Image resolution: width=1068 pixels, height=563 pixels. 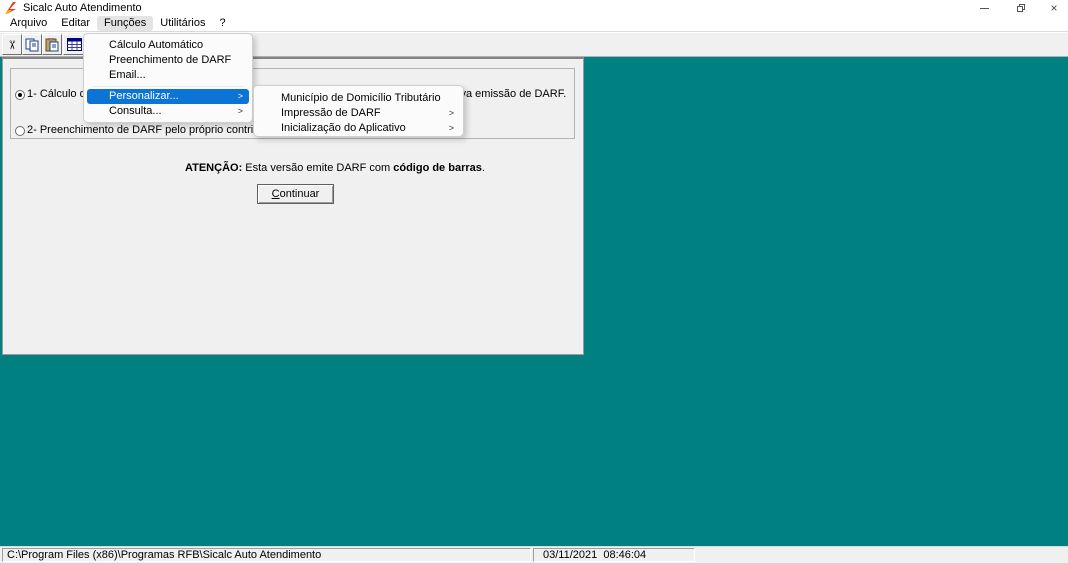 What do you see at coordinates (222, 23) in the screenshot?
I see `menu-help: ?` at bounding box center [222, 23].